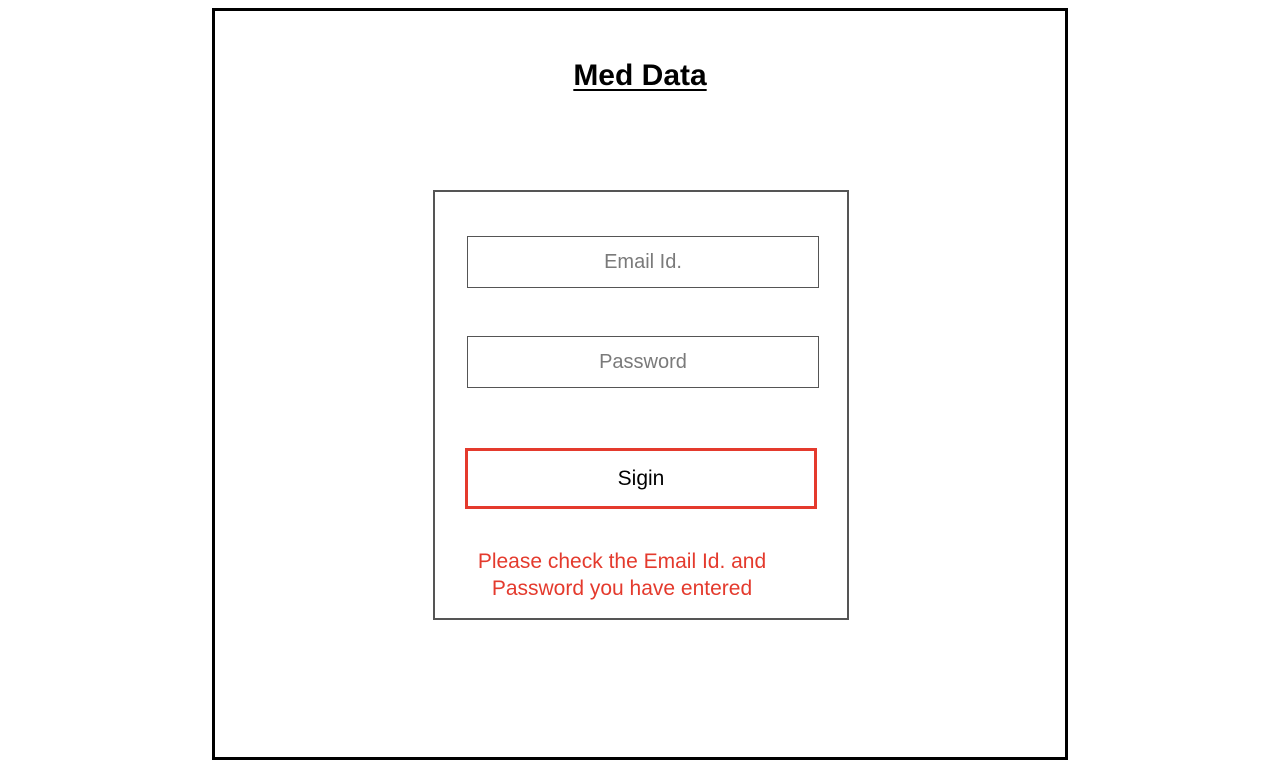 The width and height of the screenshot is (1280, 768). Describe the element at coordinates (622, 588) in the screenshot. I see `error-message-line: Password you have entered` at that location.